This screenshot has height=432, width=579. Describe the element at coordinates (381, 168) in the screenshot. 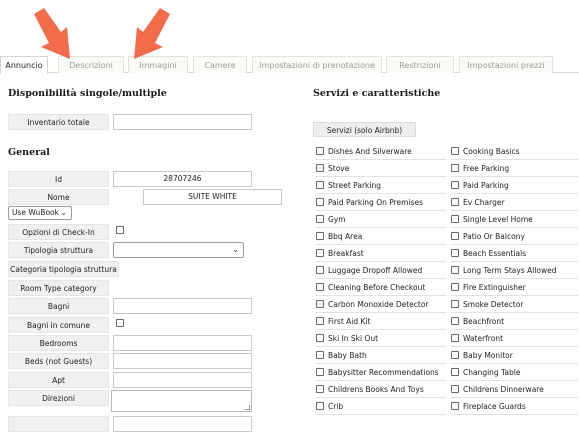

I see `service-item: Stove` at that location.